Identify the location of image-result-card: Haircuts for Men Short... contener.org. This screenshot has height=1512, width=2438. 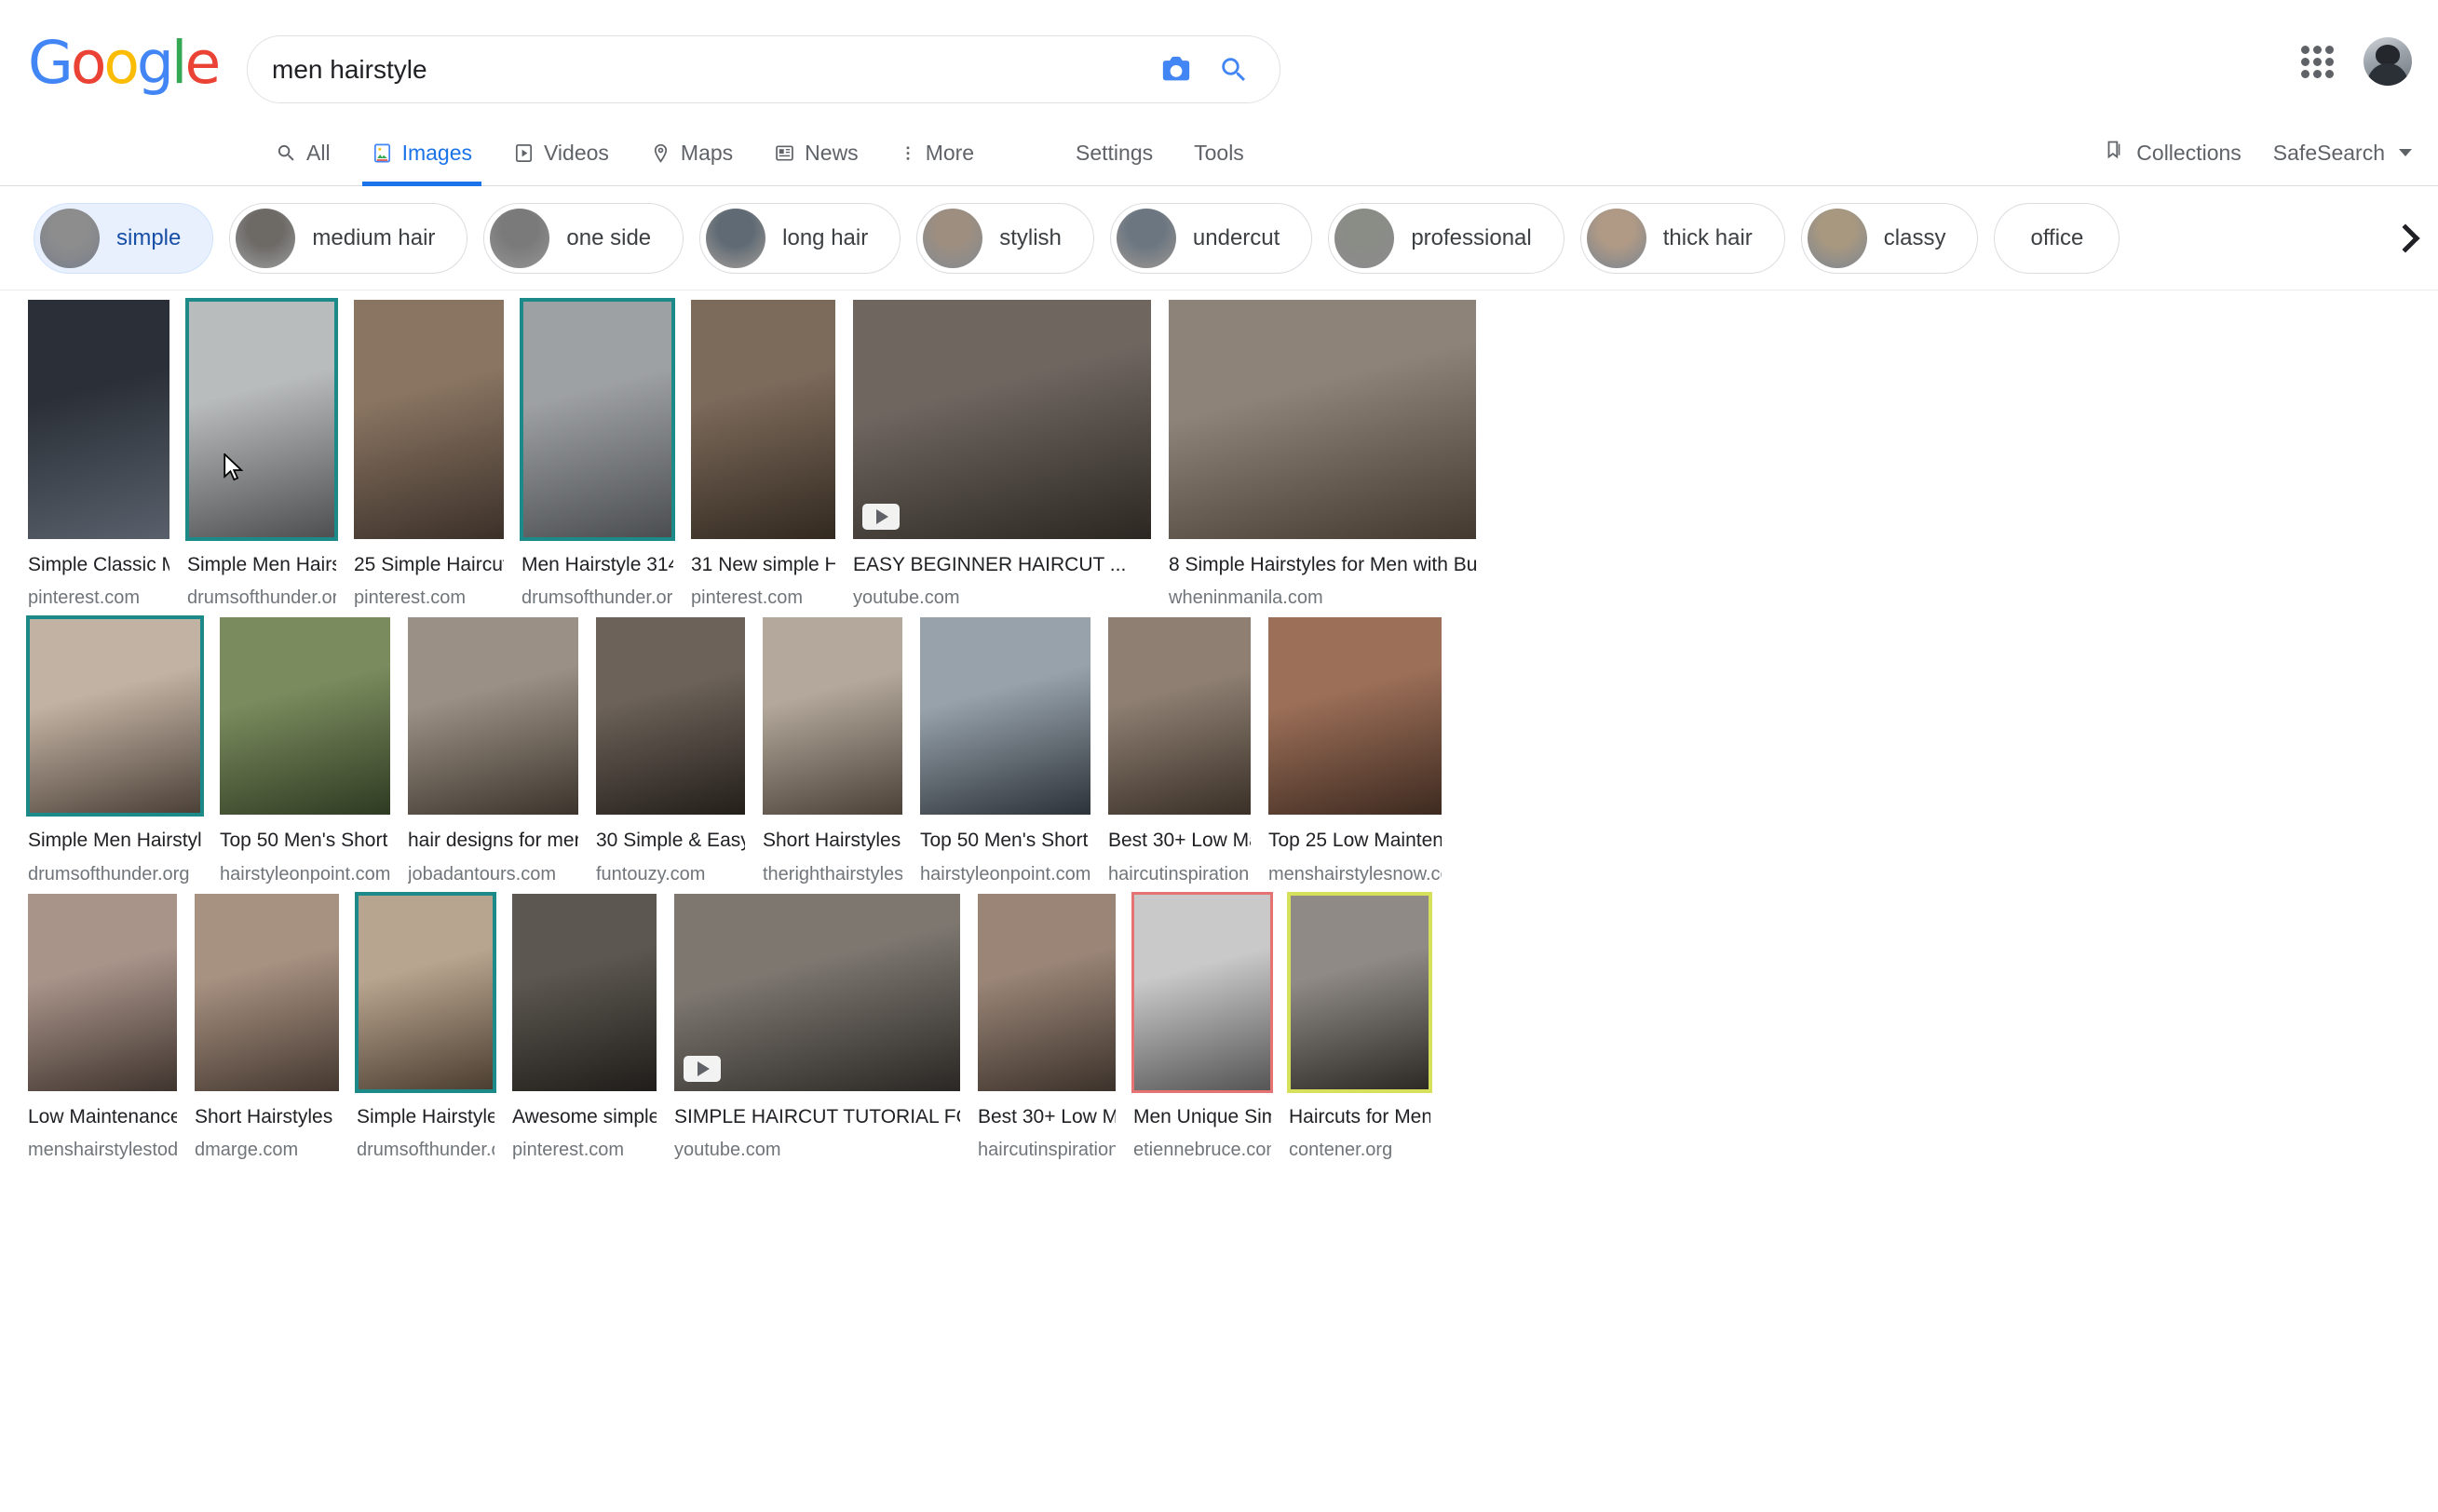
(1359, 1026).